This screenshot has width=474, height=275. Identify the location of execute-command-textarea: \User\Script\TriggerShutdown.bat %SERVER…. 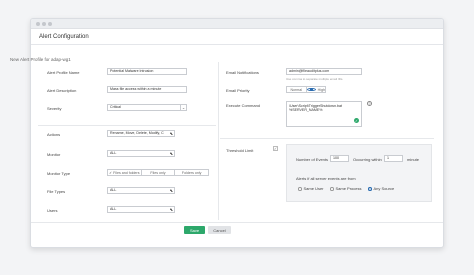
(324, 114).